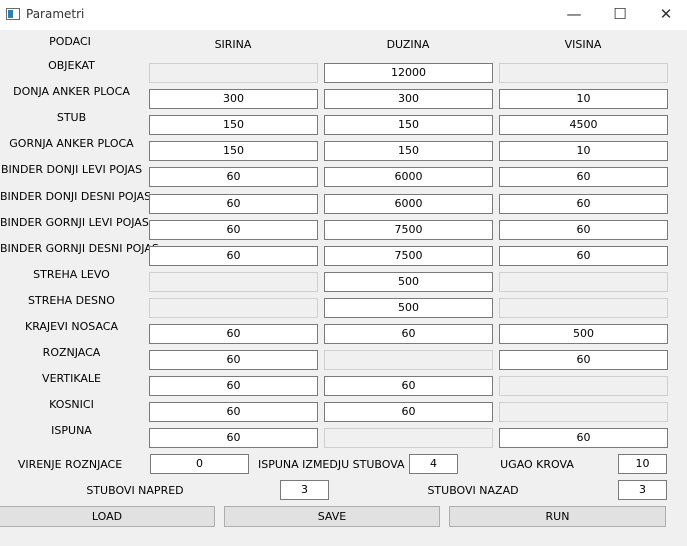 The height and width of the screenshot is (546, 687). Describe the element at coordinates (408, 204) in the screenshot. I see `binder-donji-desni-pojas-duzina-field: 6000` at that location.